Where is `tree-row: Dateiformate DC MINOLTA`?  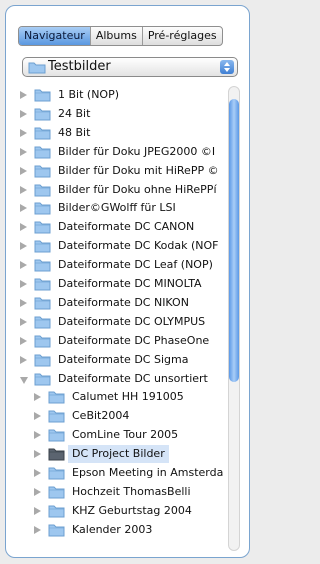
tree-row: Dateiformate DC MINOLTA is located at coordinates (127, 284).